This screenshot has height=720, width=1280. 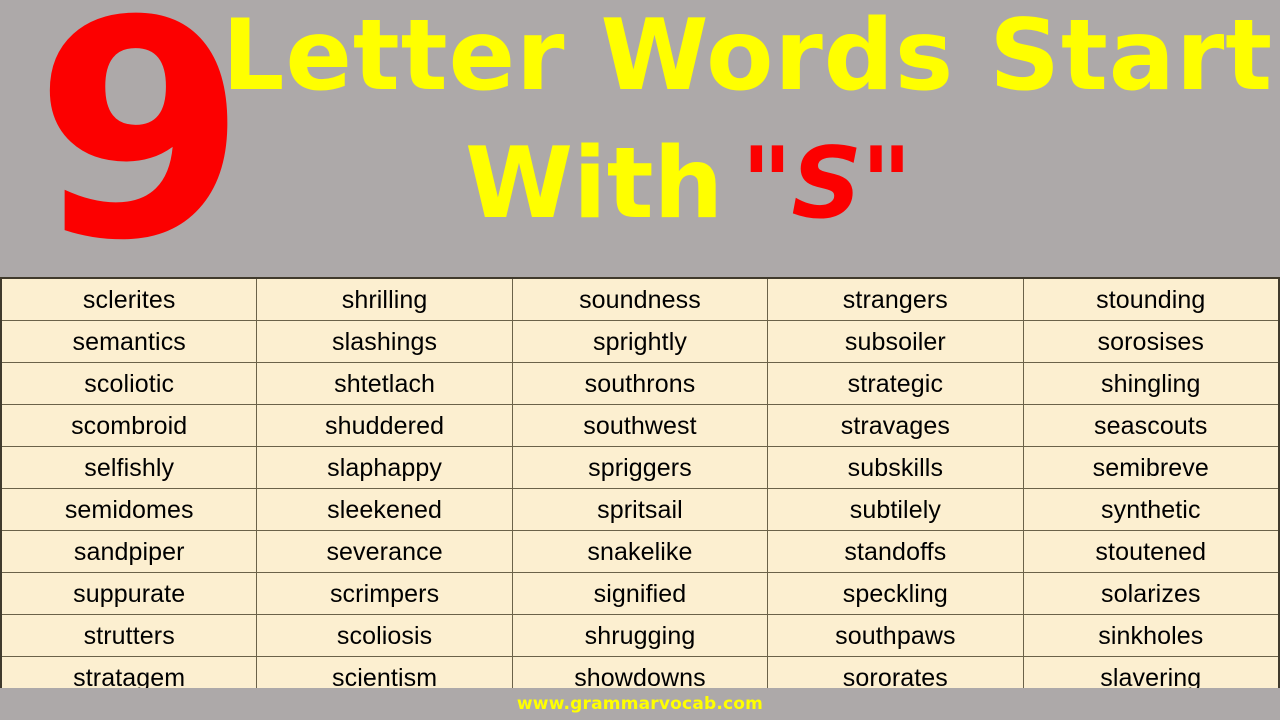 I want to click on word-cell: stravages, so click(x=895, y=425).